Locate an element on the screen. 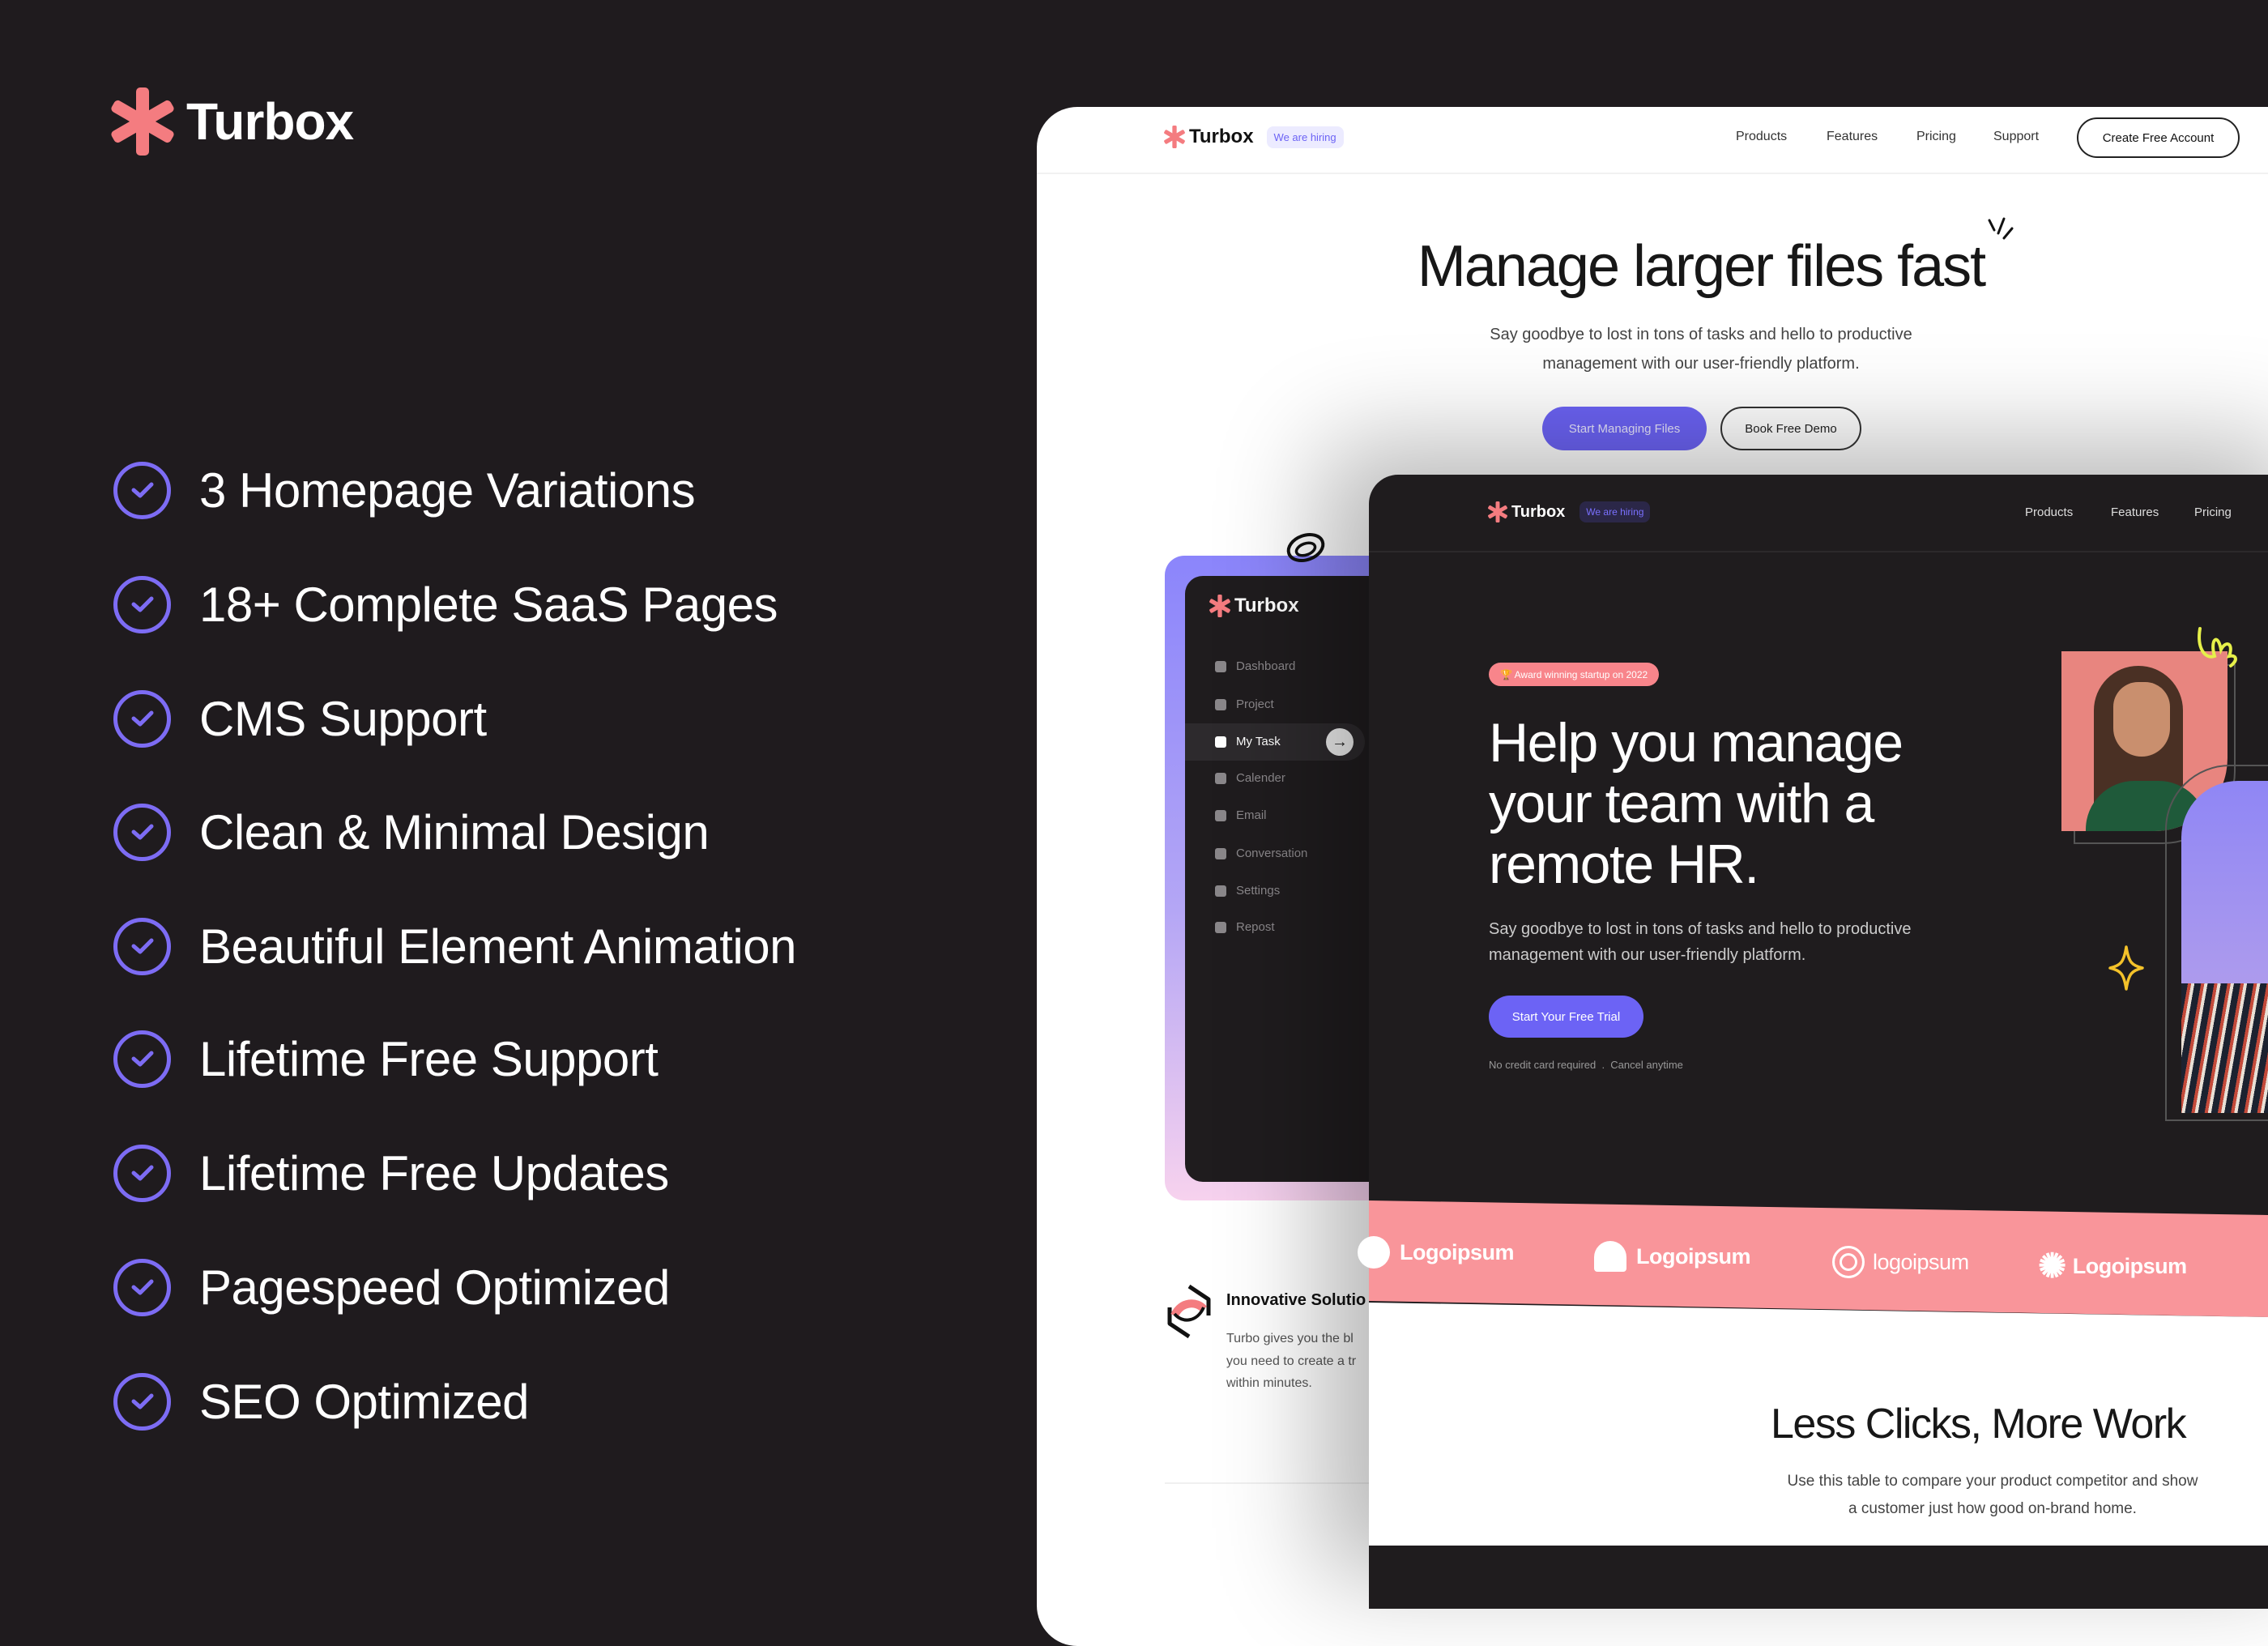  innovative-solutions-title: Innovative Solutio is located at coordinates (1296, 1300).